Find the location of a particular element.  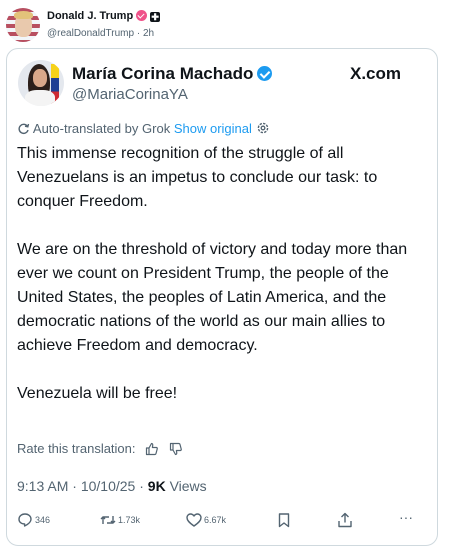

show-original-link: Show original is located at coordinates (213, 128).